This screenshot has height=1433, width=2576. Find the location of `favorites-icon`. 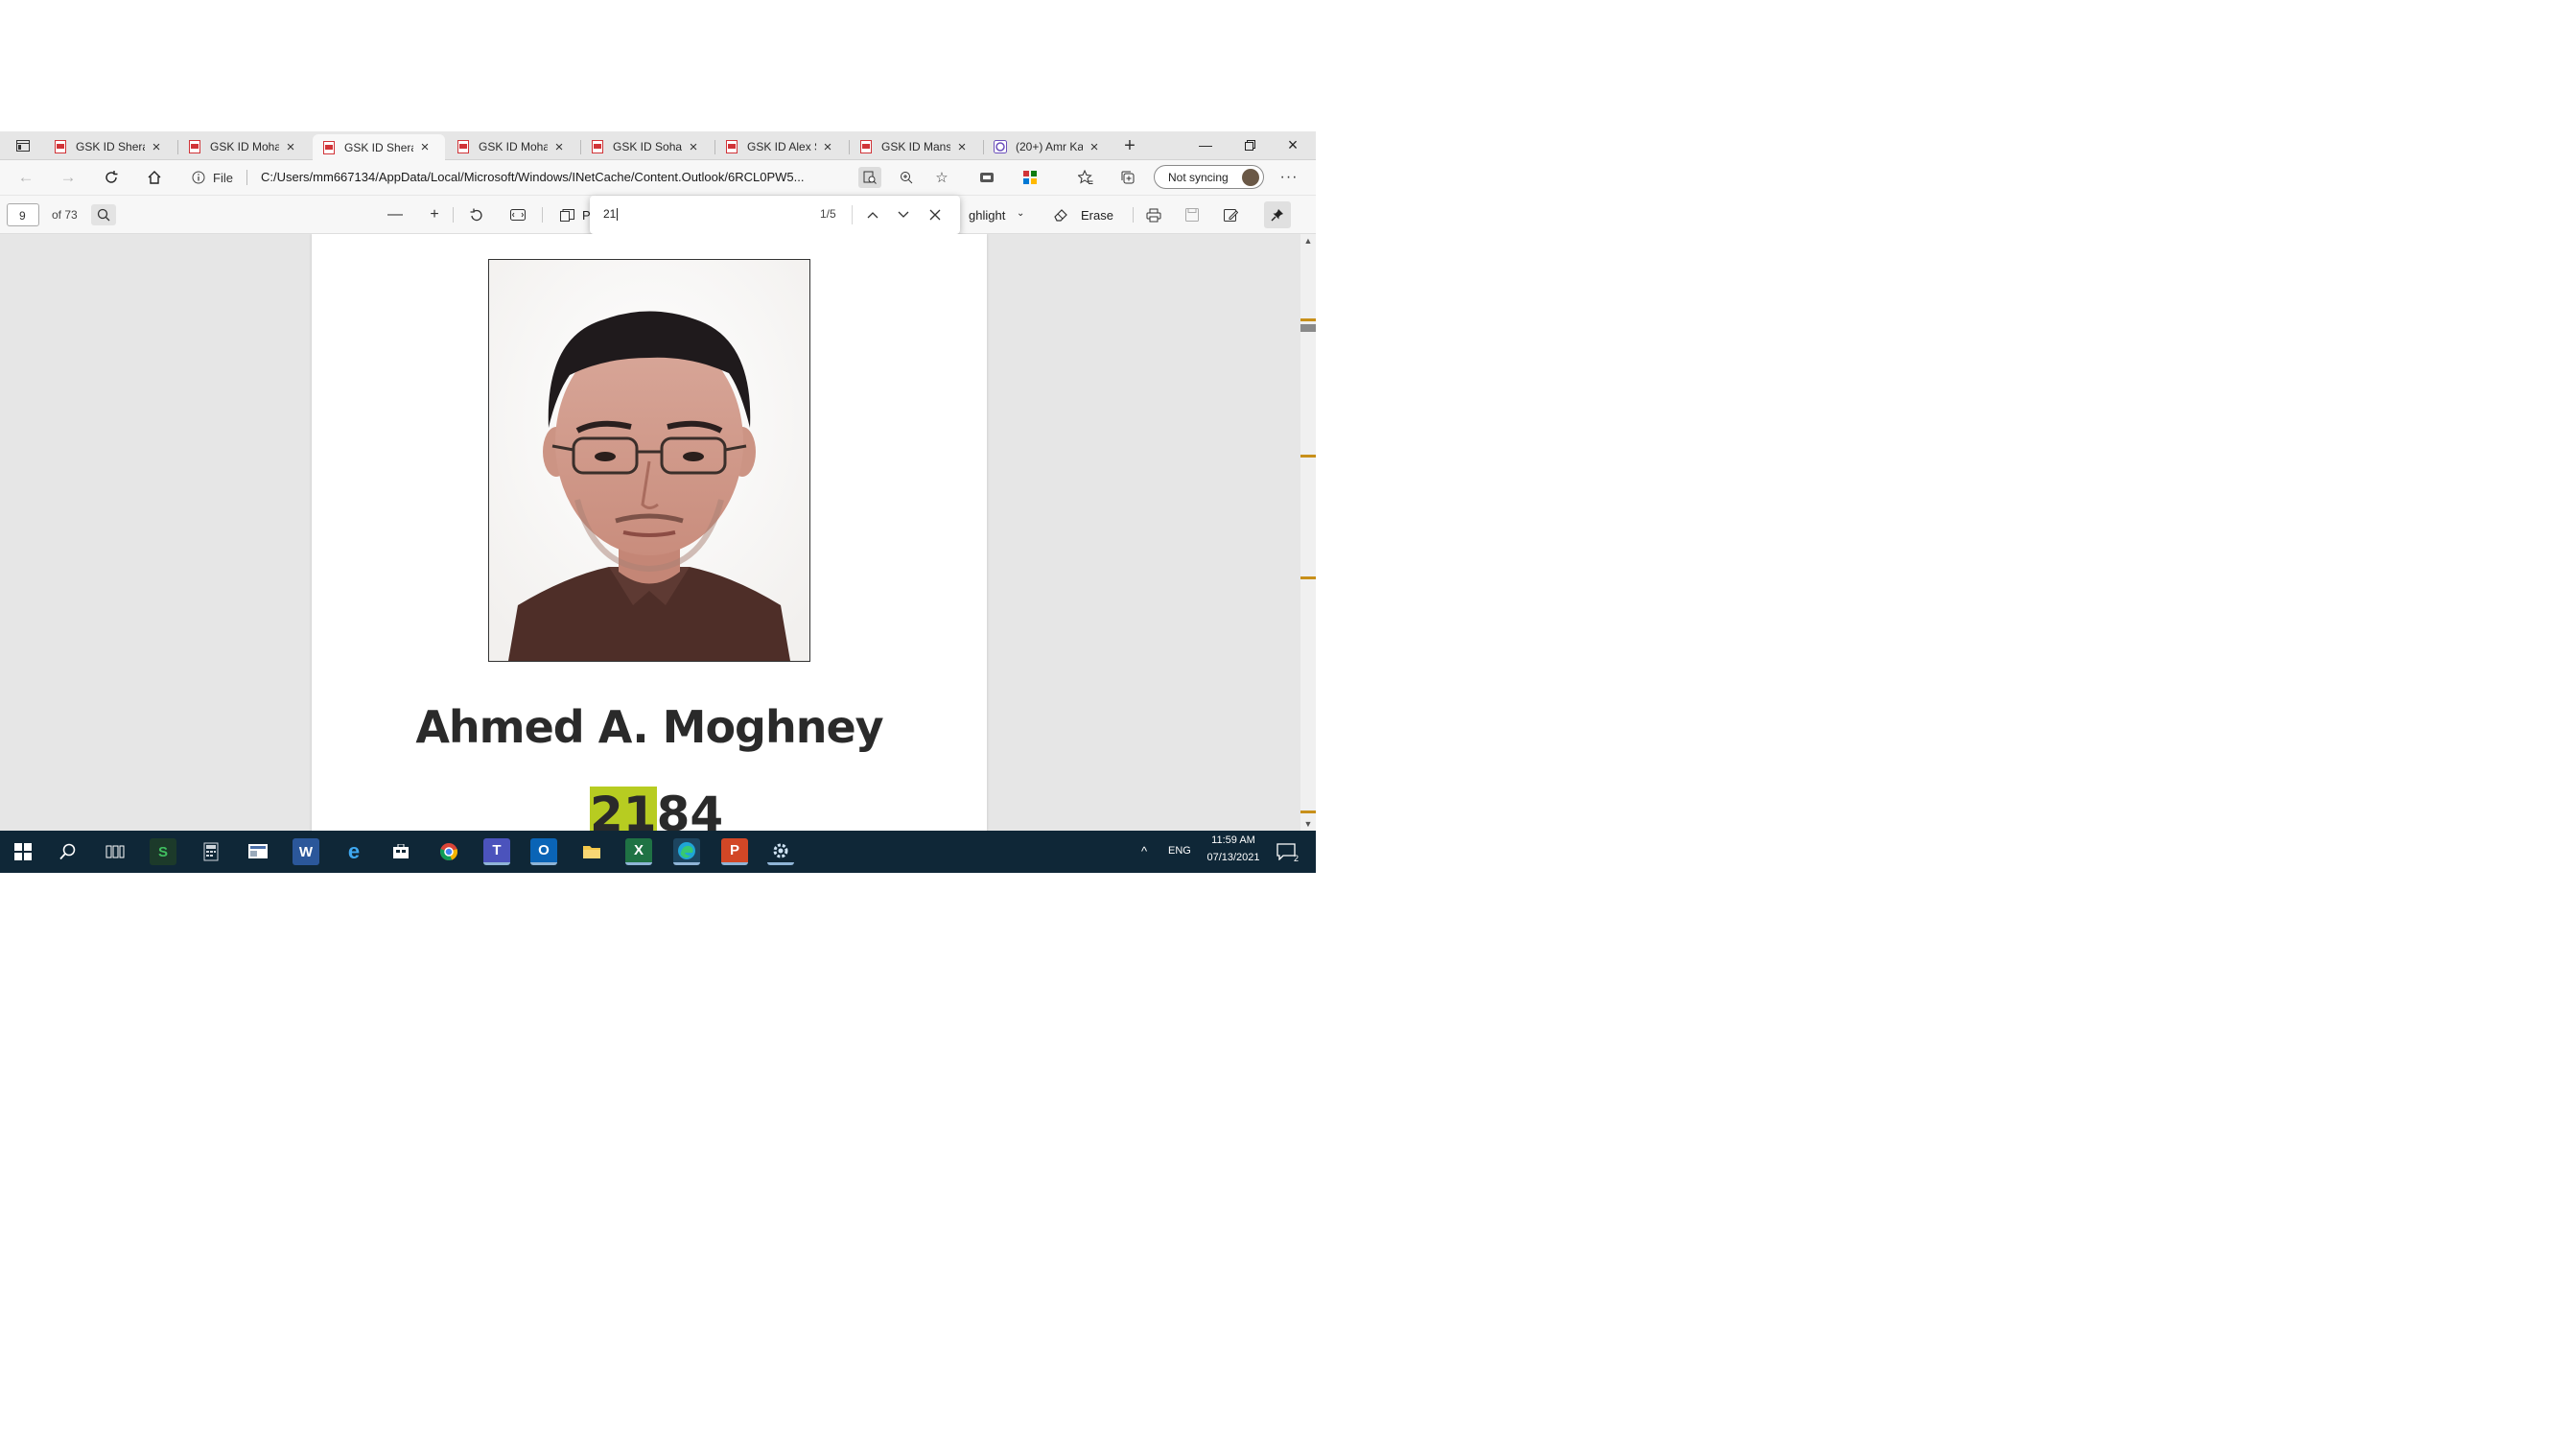

favorites-icon is located at coordinates (1085, 178).